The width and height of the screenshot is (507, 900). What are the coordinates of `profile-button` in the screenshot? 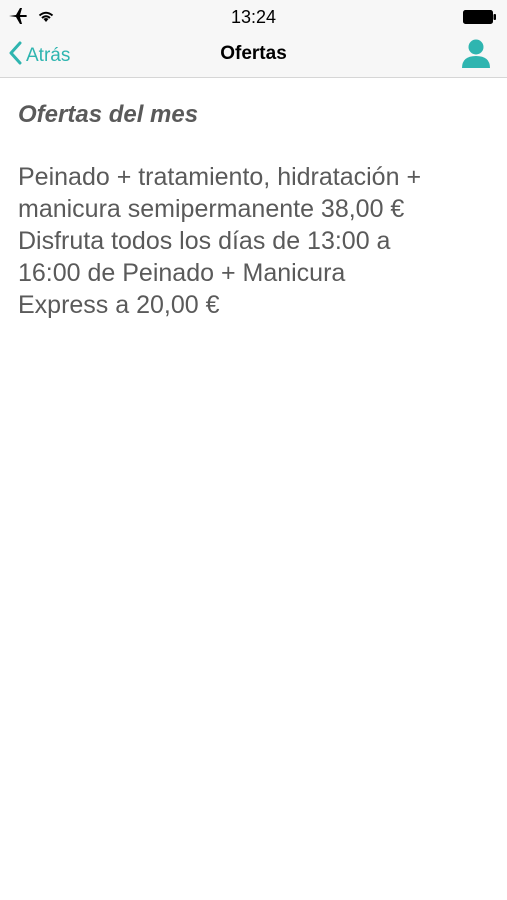 It's located at (476, 55).